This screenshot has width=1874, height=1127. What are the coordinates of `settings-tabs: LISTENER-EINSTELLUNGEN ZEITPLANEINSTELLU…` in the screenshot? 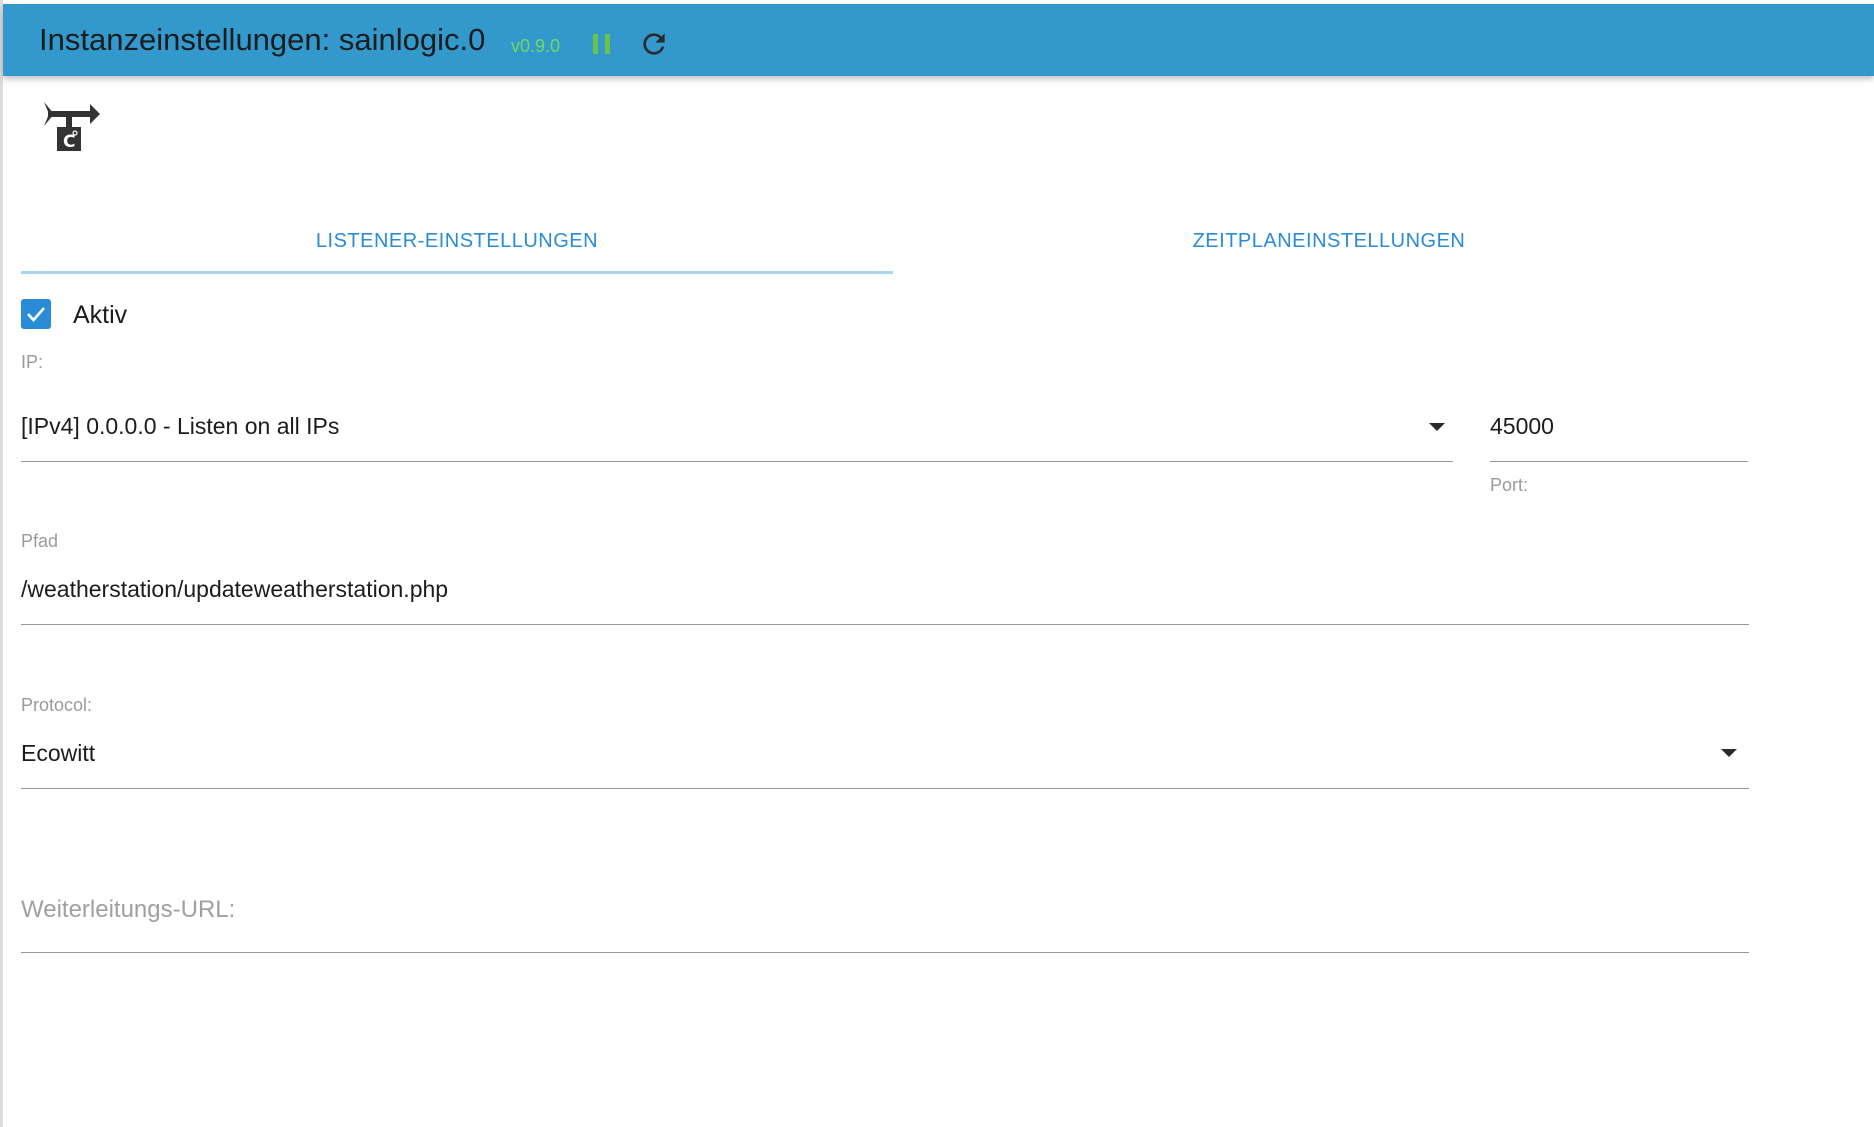 It's located at (896, 241).